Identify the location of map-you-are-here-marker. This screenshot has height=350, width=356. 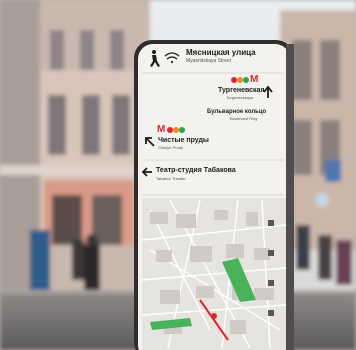
(214, 316).